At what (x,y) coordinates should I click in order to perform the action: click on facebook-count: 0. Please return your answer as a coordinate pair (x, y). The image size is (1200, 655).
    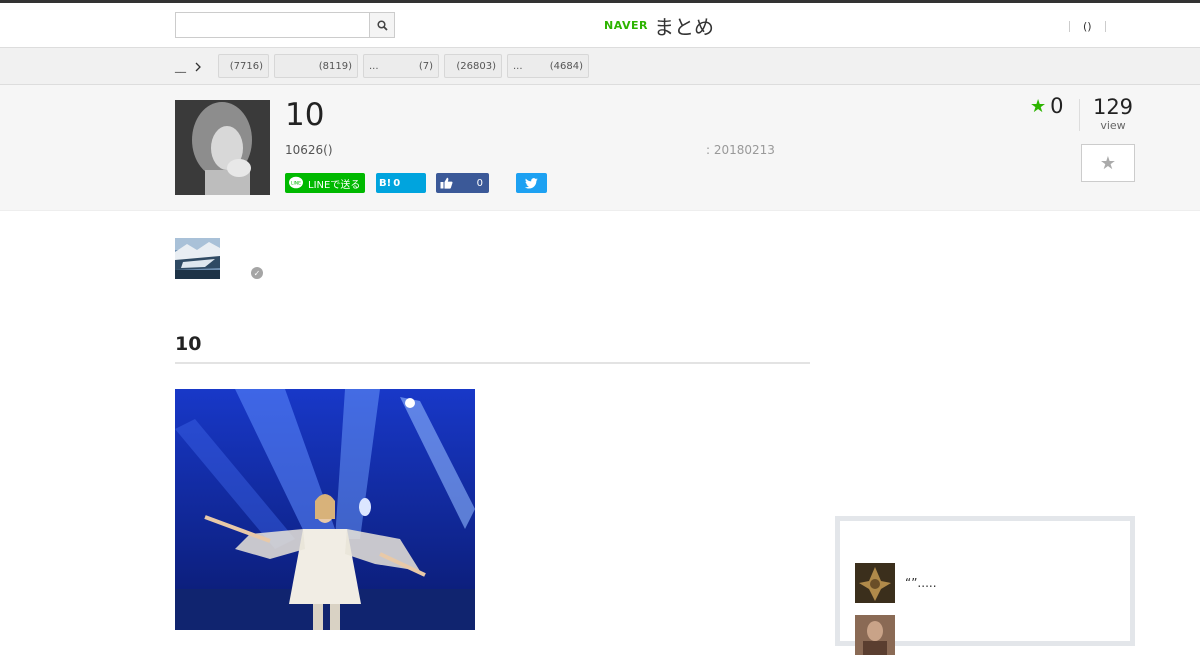
    Looking at the image, I should click on (479, 183).